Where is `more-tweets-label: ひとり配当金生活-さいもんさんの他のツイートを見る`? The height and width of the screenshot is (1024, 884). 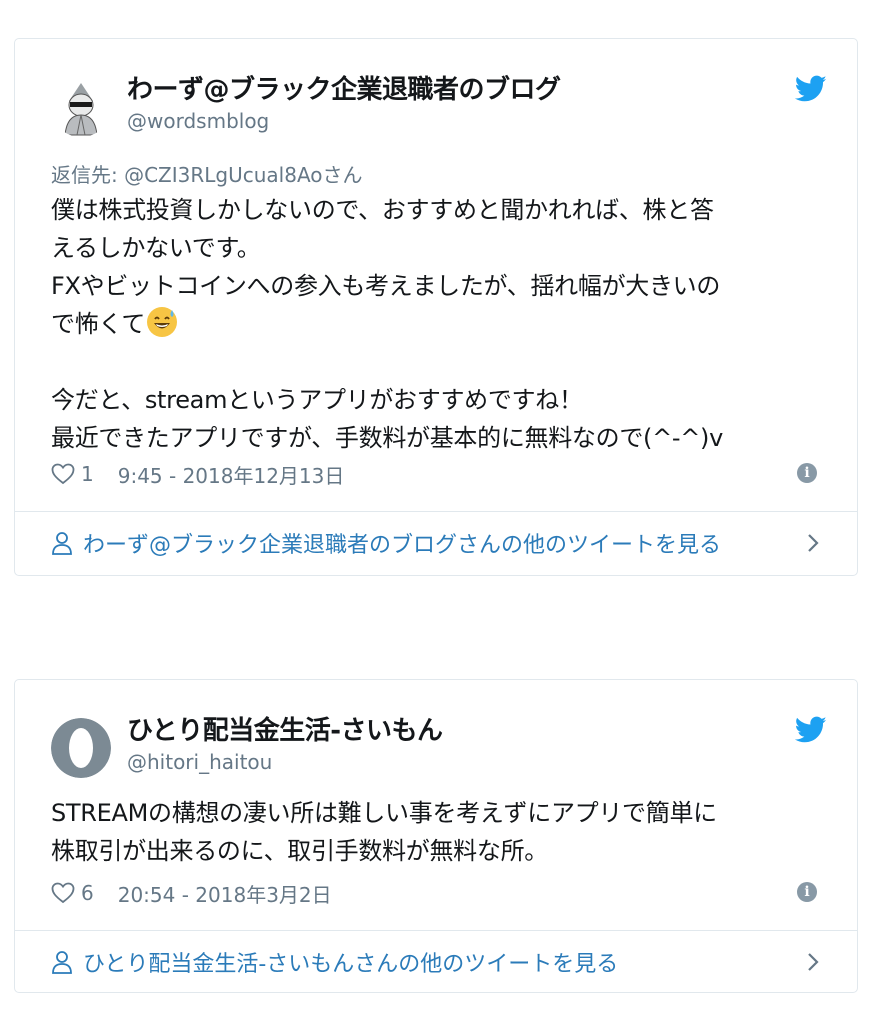 more-tweets-label: ひとり配当金生活-さいもんさんの他のツイートを見る is located at coordinates (350, 962).